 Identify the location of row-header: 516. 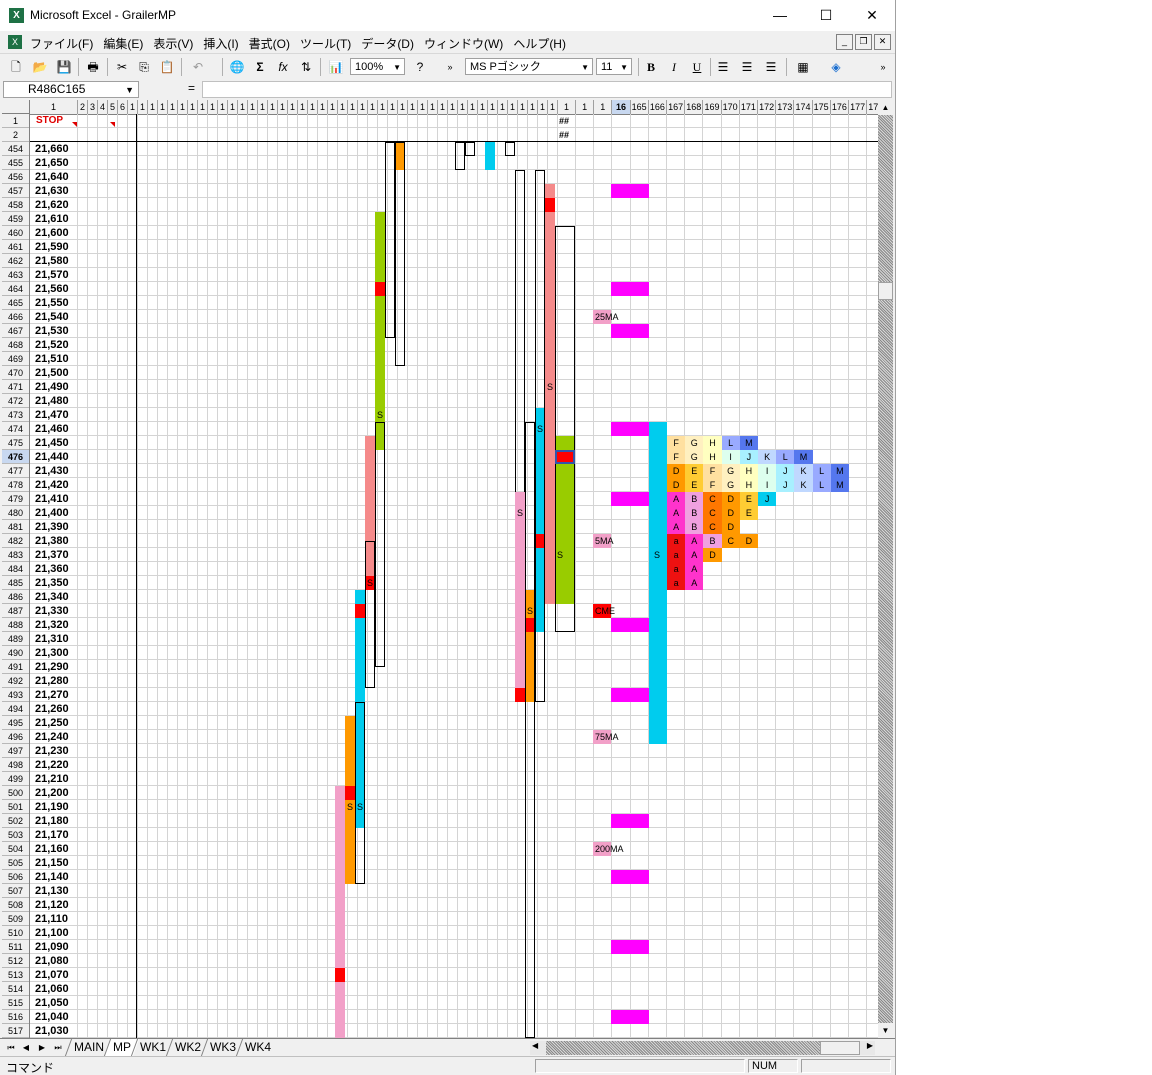
(15, 1017).